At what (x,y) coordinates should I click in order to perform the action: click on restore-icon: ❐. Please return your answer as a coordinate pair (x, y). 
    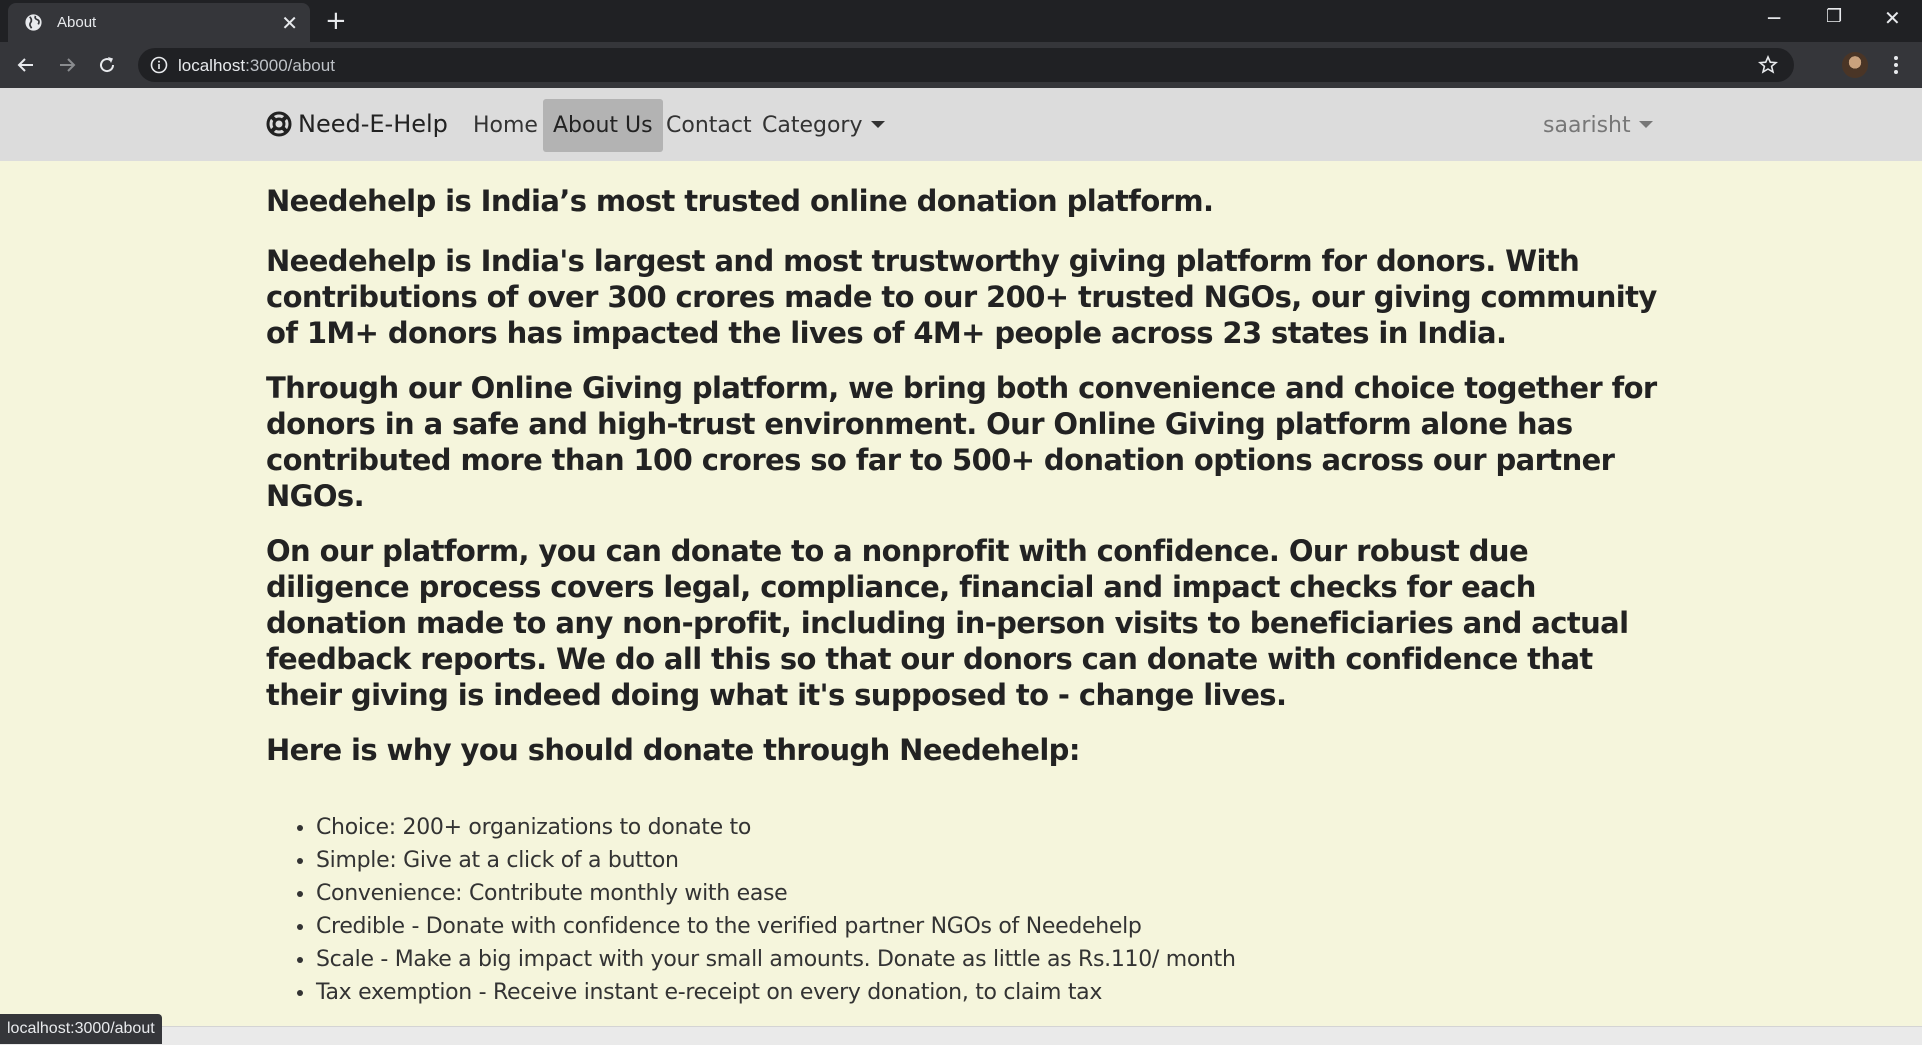
    Looking at the image, I should click on (1834, 16).